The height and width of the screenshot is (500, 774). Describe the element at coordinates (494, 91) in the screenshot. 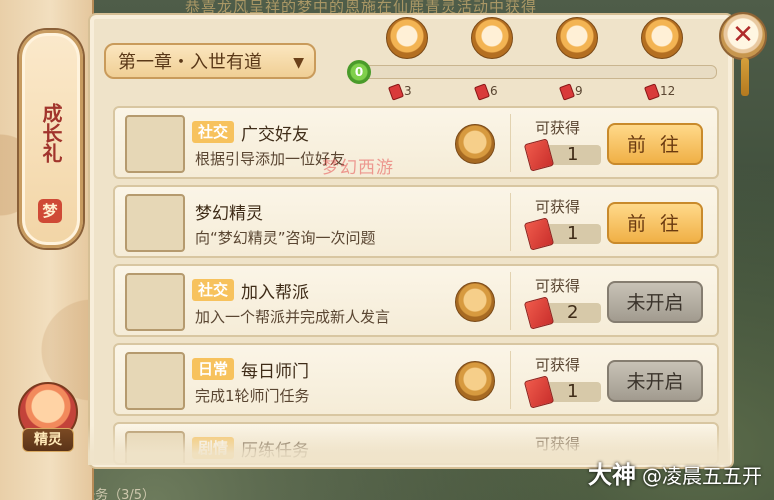

I see `milestone-count-value: 6` at that location.